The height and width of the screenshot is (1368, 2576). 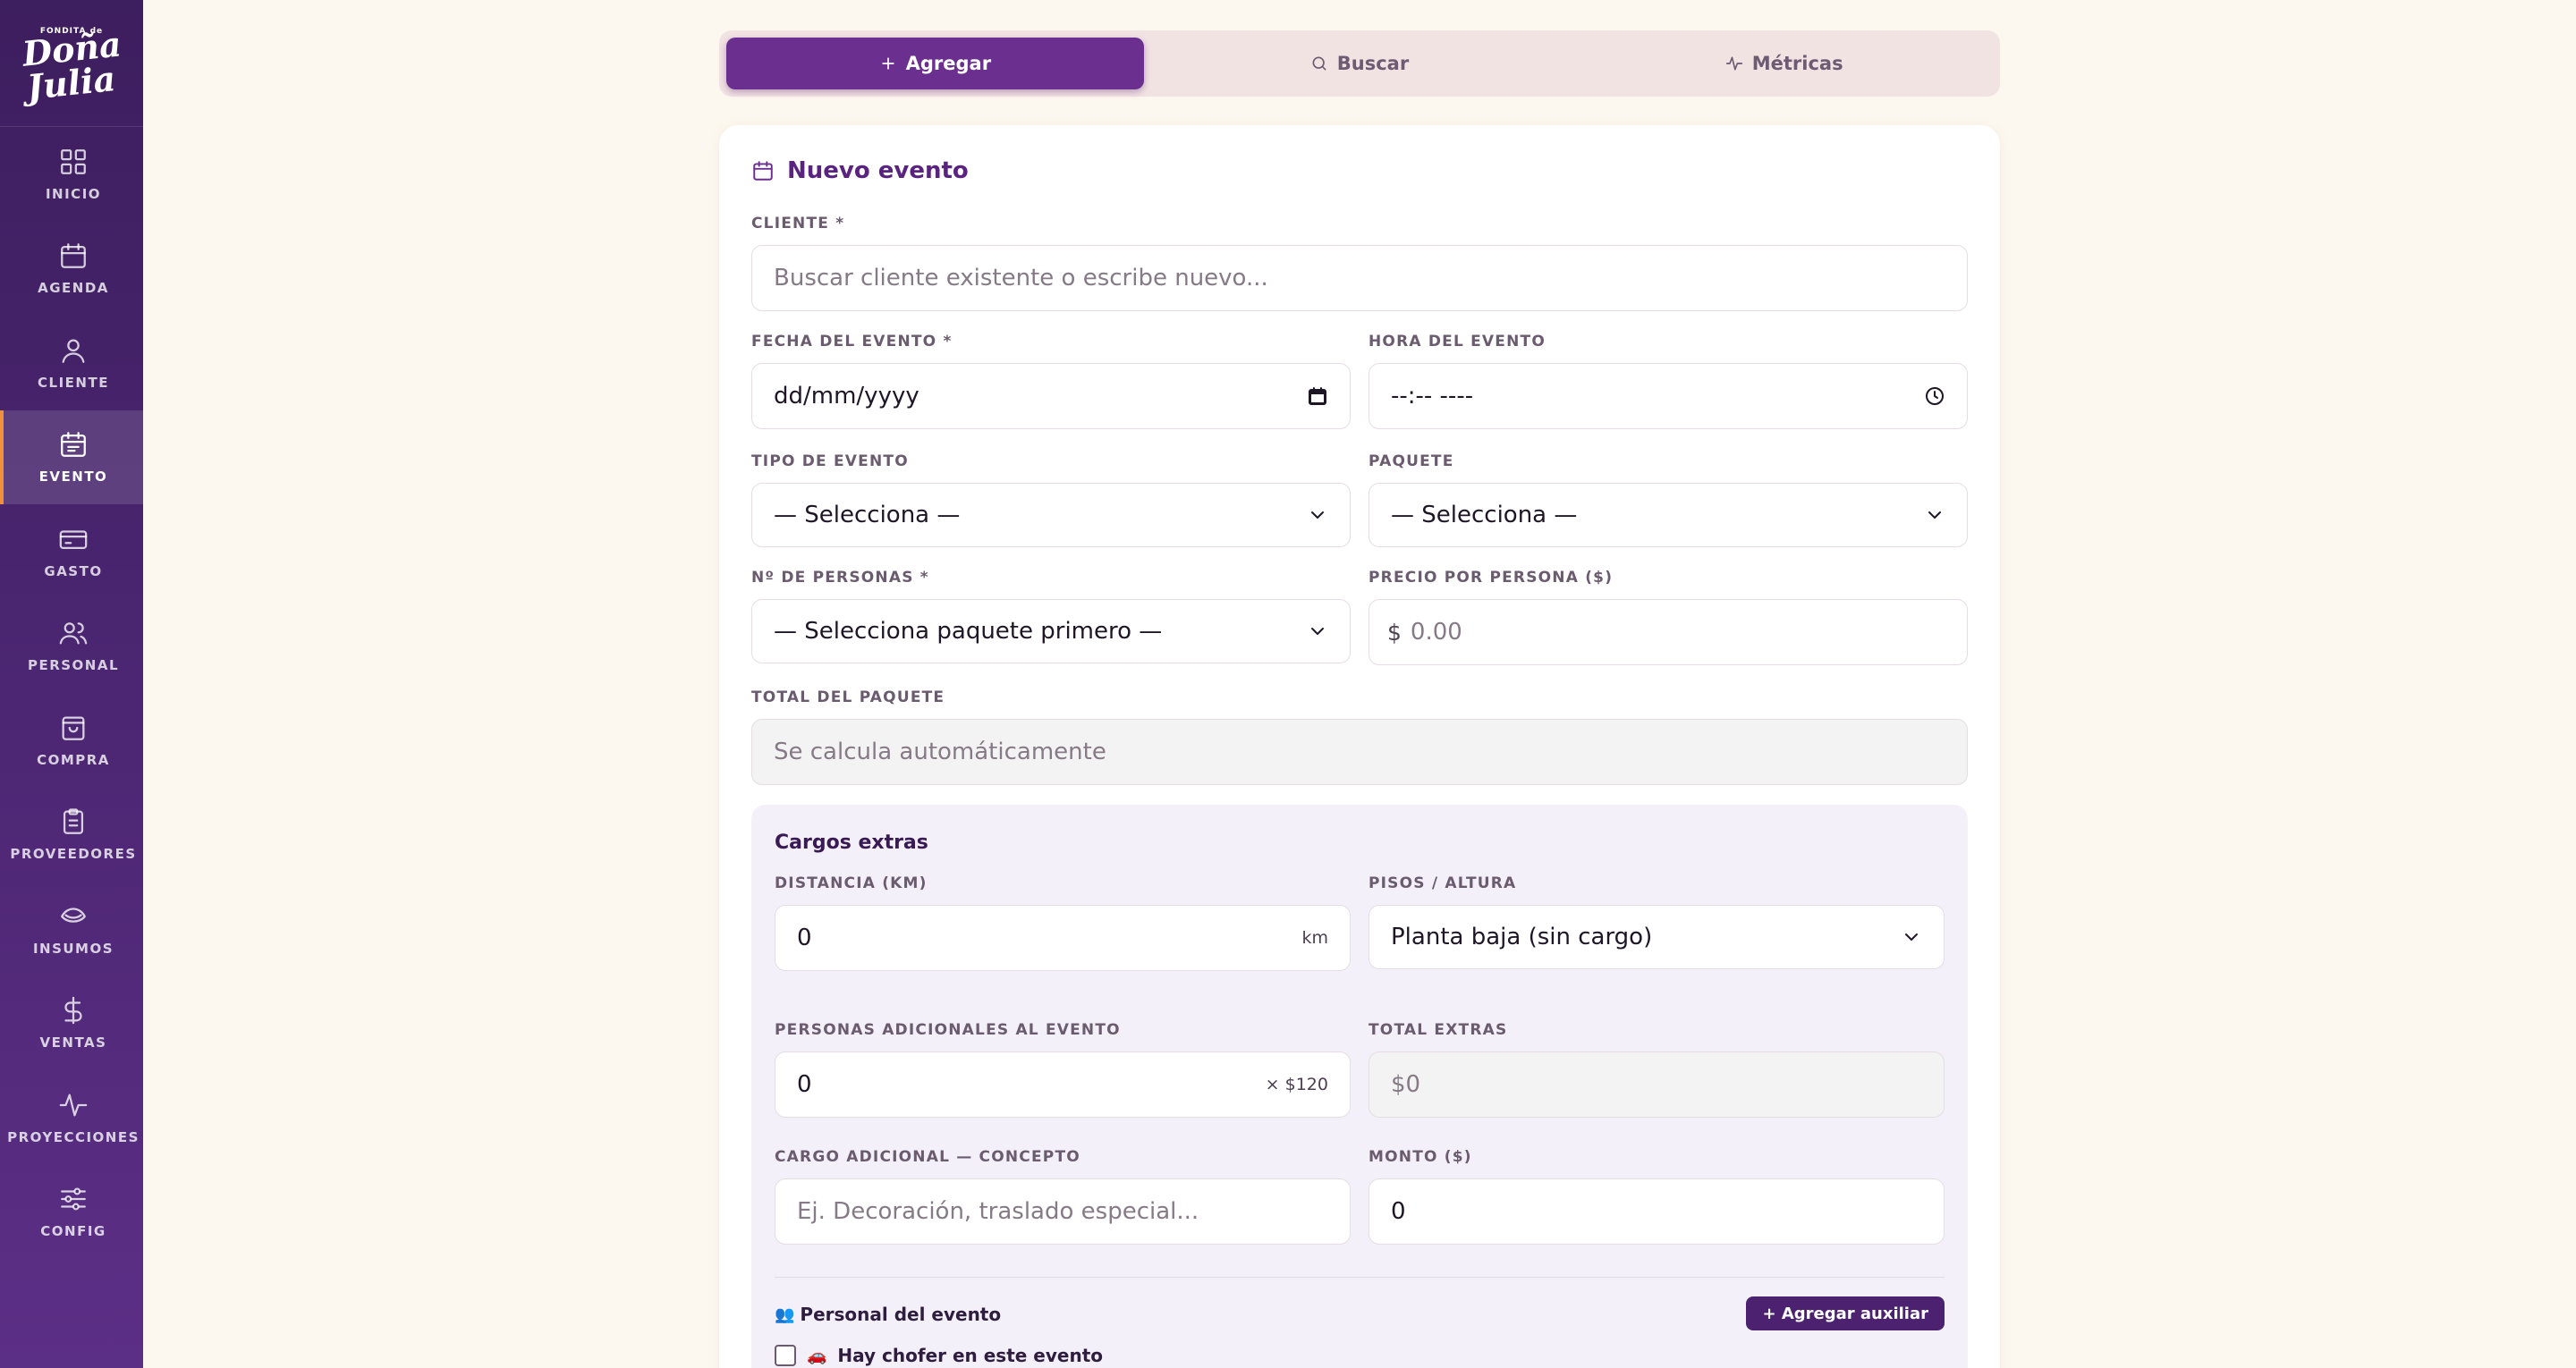 I want to click on card-icon, so click(x=73, y=540).